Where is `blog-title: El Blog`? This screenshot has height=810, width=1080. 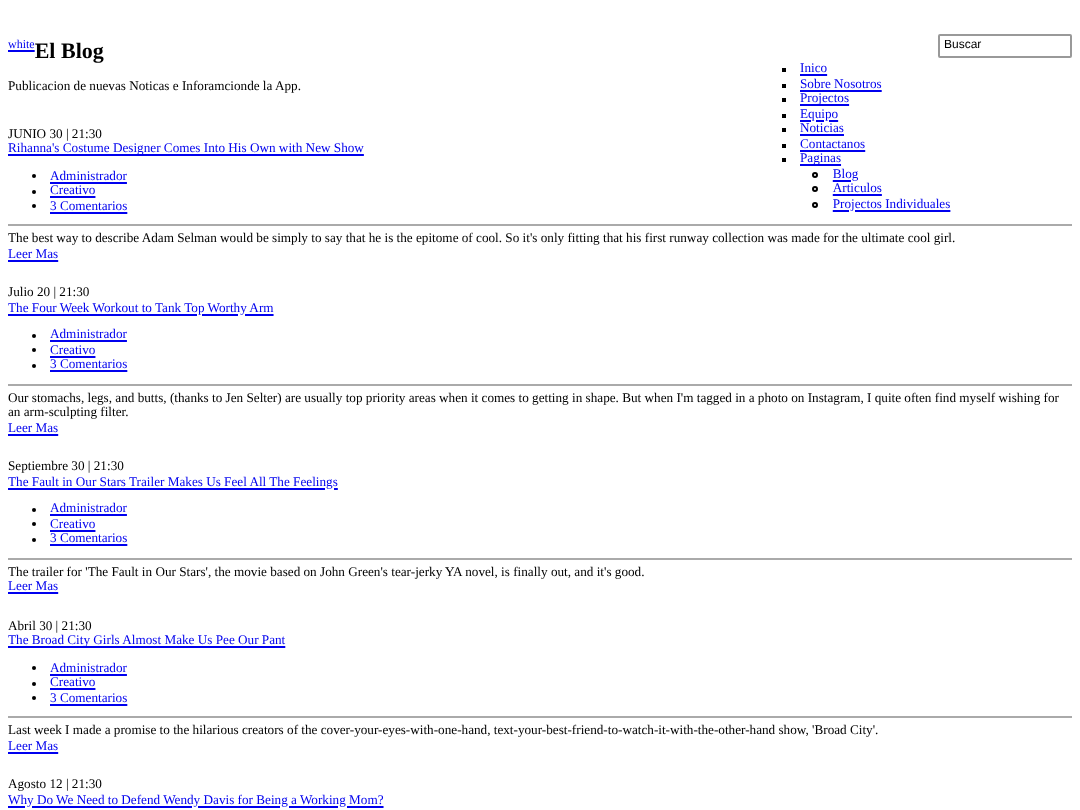
blog-title: El Blog is located at coordinates (69, 52).